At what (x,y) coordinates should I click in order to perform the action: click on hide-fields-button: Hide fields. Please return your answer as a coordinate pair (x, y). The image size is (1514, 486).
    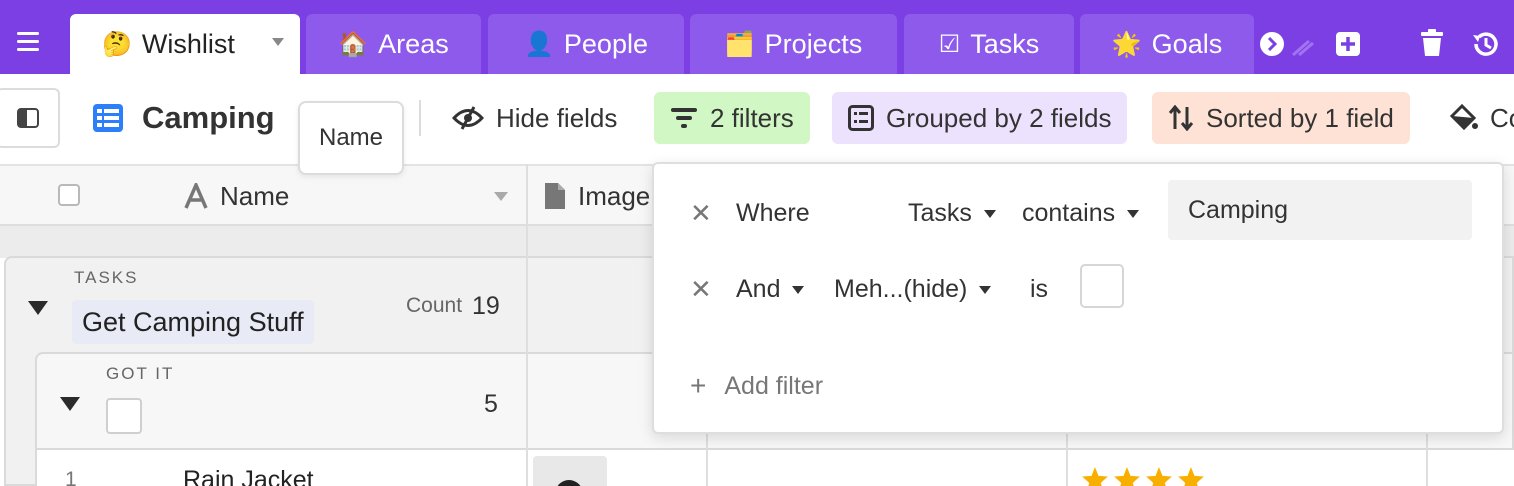
    Looking at the image, I should click on (534, 118).